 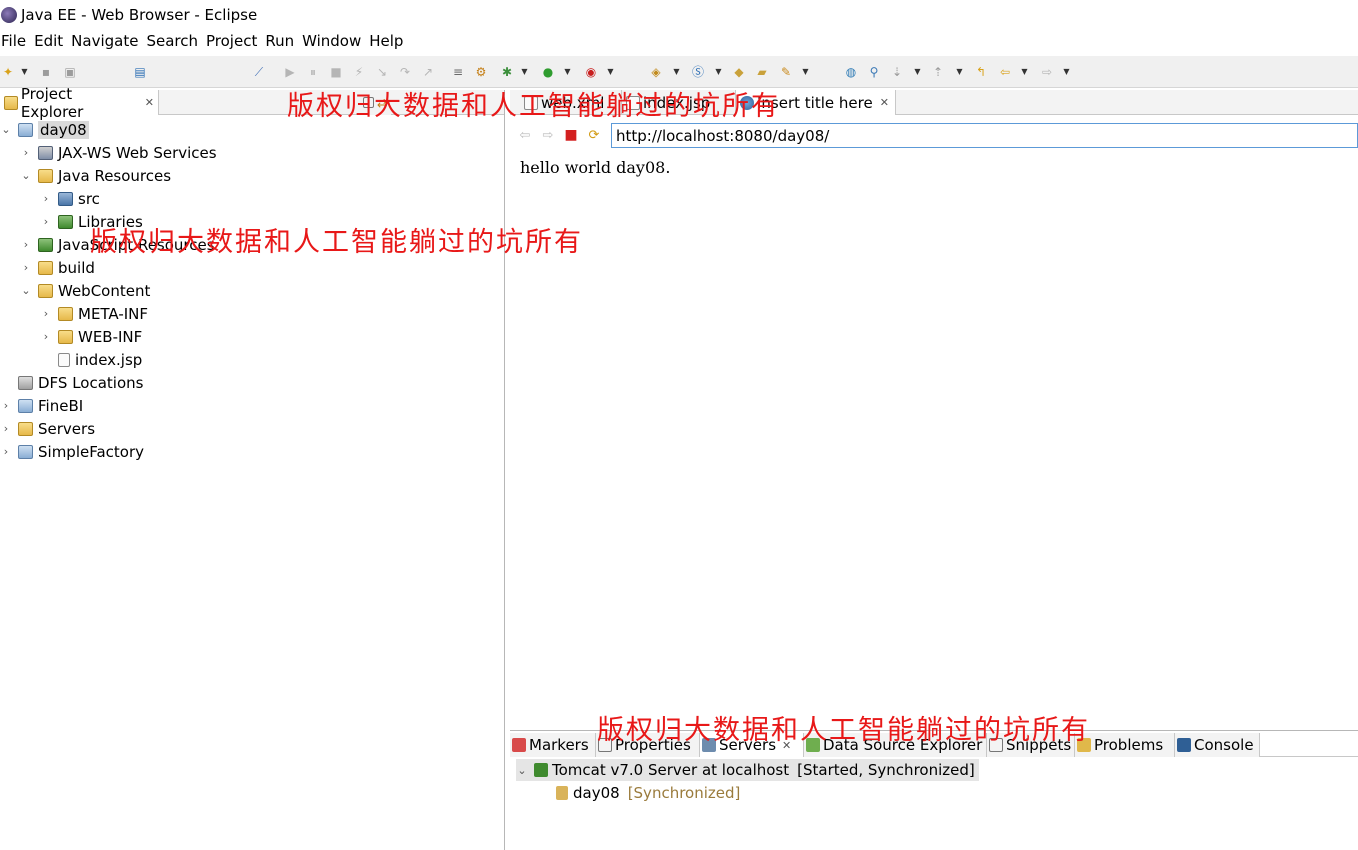 I want to click on resume-icon: ▶, so click(x=290, y=72).